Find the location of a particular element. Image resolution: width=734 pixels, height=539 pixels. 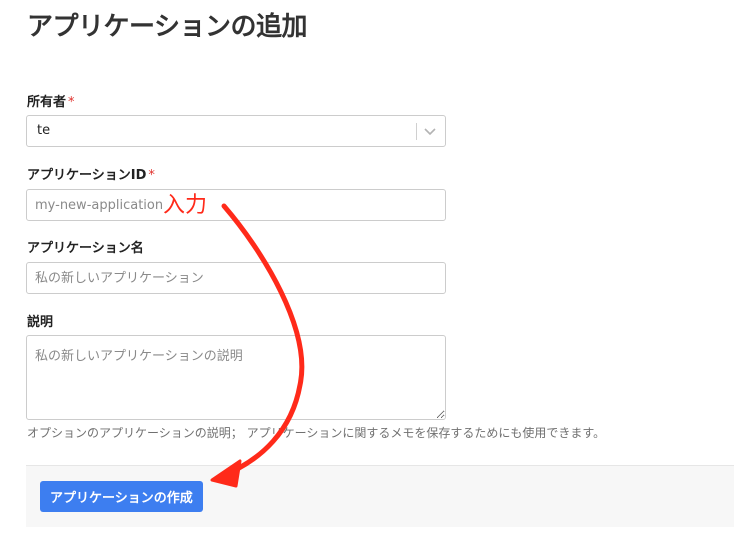

owner-required-mark: * is located at coordinates (71, 102).